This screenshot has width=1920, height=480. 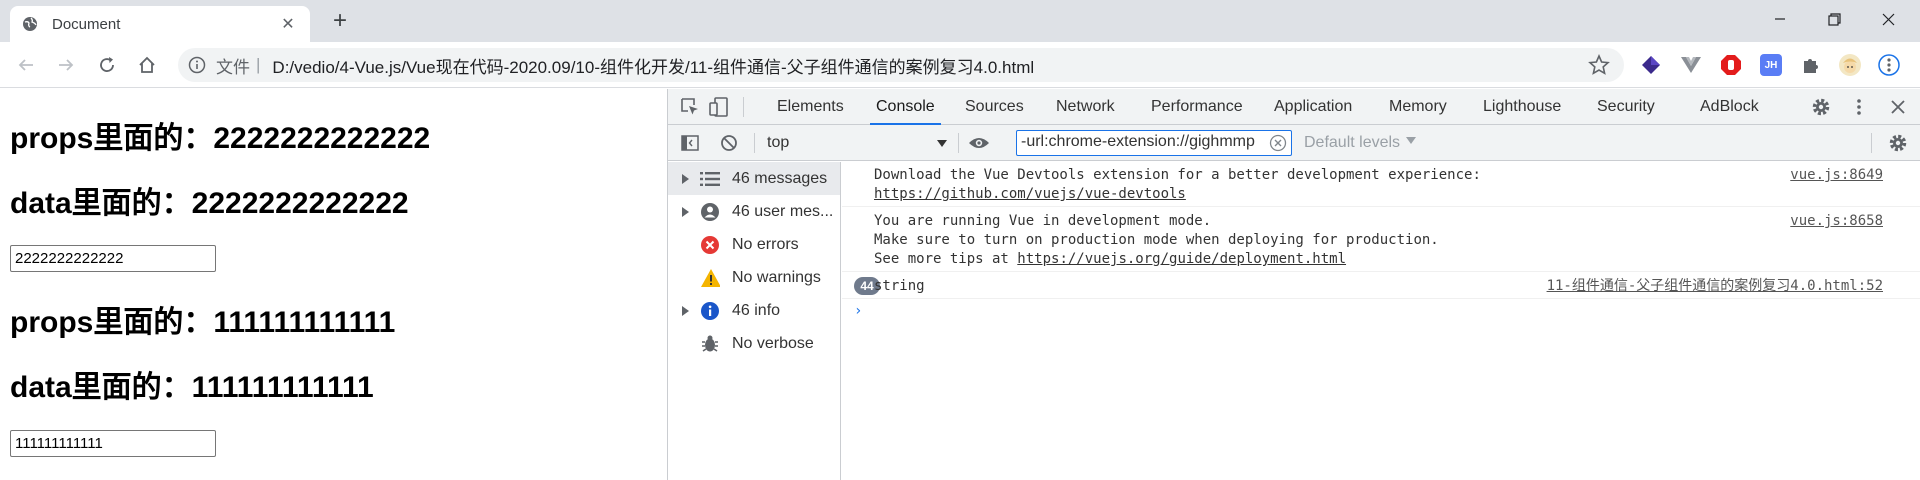 I want to click on forward-button, so click(x=66, y=65).